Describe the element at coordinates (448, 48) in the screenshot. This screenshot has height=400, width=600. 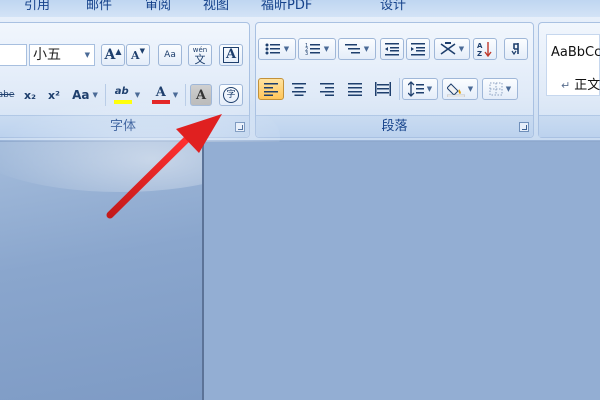
I see `chinese-layout-icon` at that location.